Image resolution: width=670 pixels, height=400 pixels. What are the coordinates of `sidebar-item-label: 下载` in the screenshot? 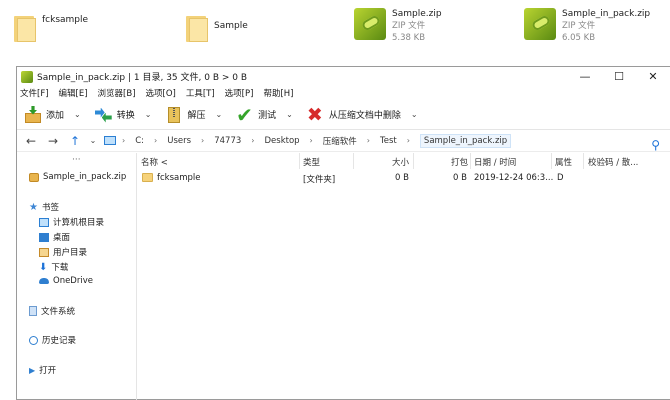 It's located at (60, 268).